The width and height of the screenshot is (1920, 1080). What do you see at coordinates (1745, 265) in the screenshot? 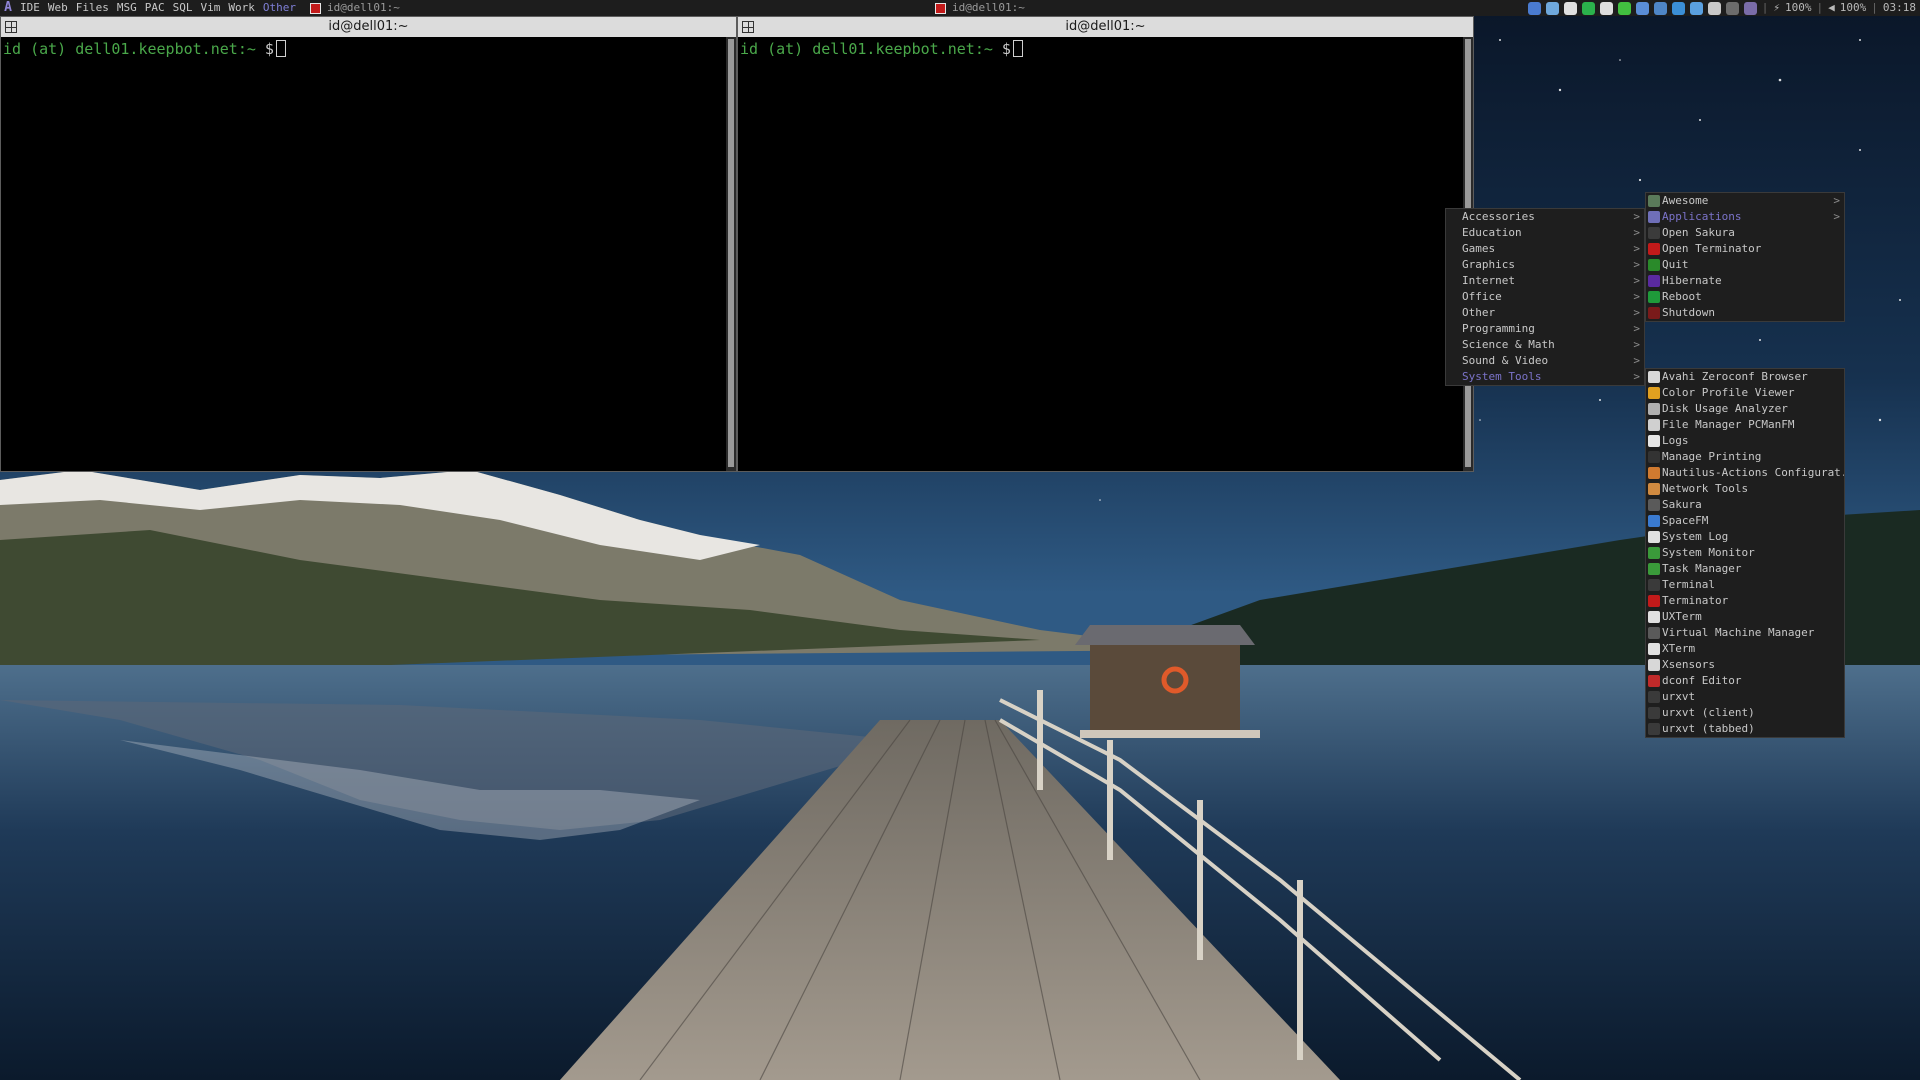
I see `menu-item-quit: Quit` at bounding box center [1745, 265].